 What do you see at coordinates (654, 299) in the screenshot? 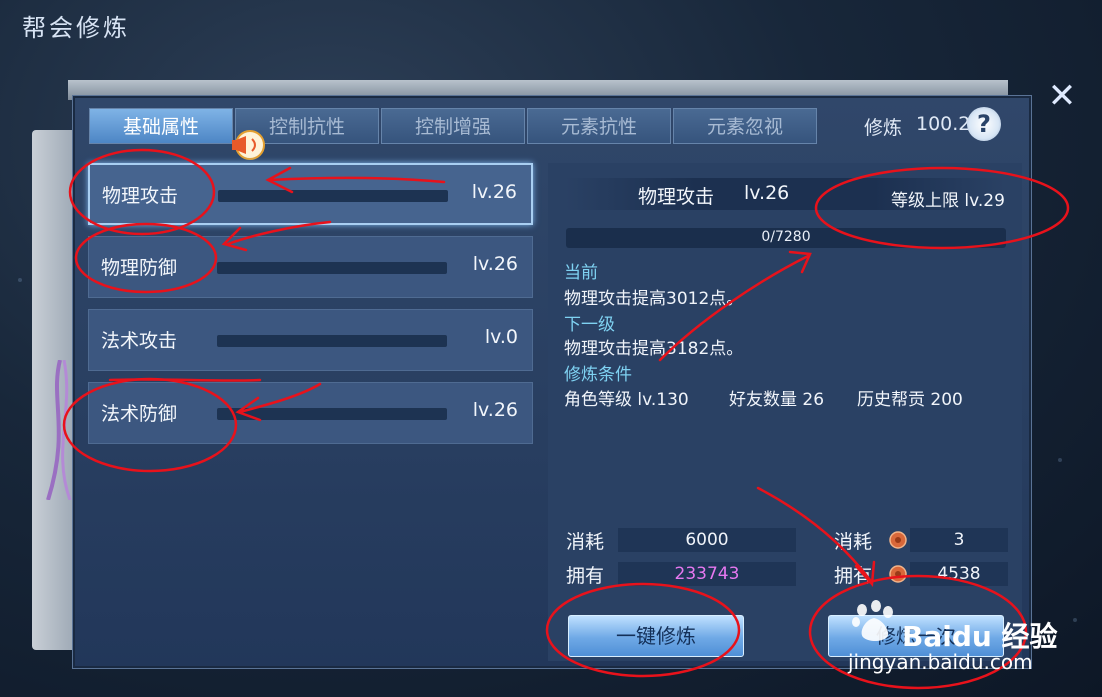
I see `current-effect: 物理攻击提高3012点。` at bounding box center [654, 299].